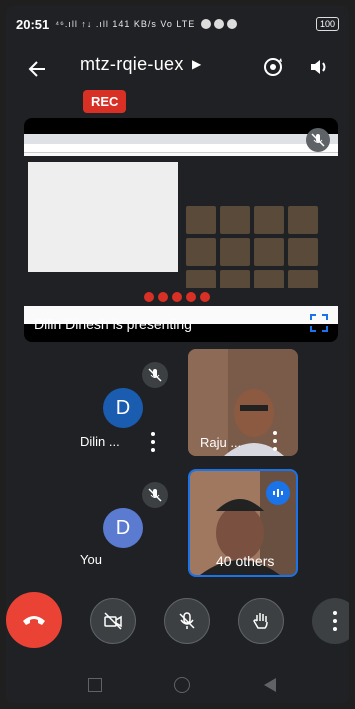  Describe the element at coordinates (37, 71) in the screenshot. I see `back-arrow-icon` at that location.